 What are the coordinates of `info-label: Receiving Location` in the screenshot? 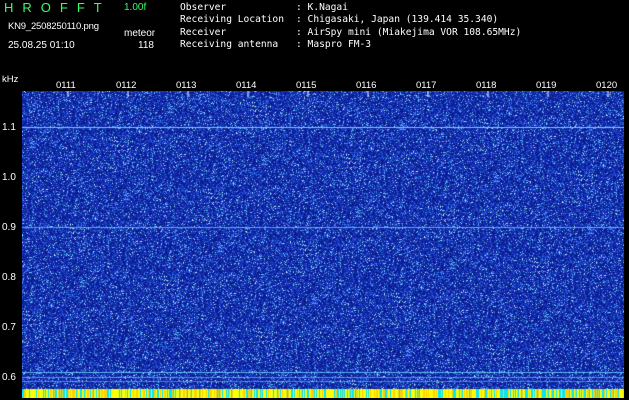 It's located at (232, 20).